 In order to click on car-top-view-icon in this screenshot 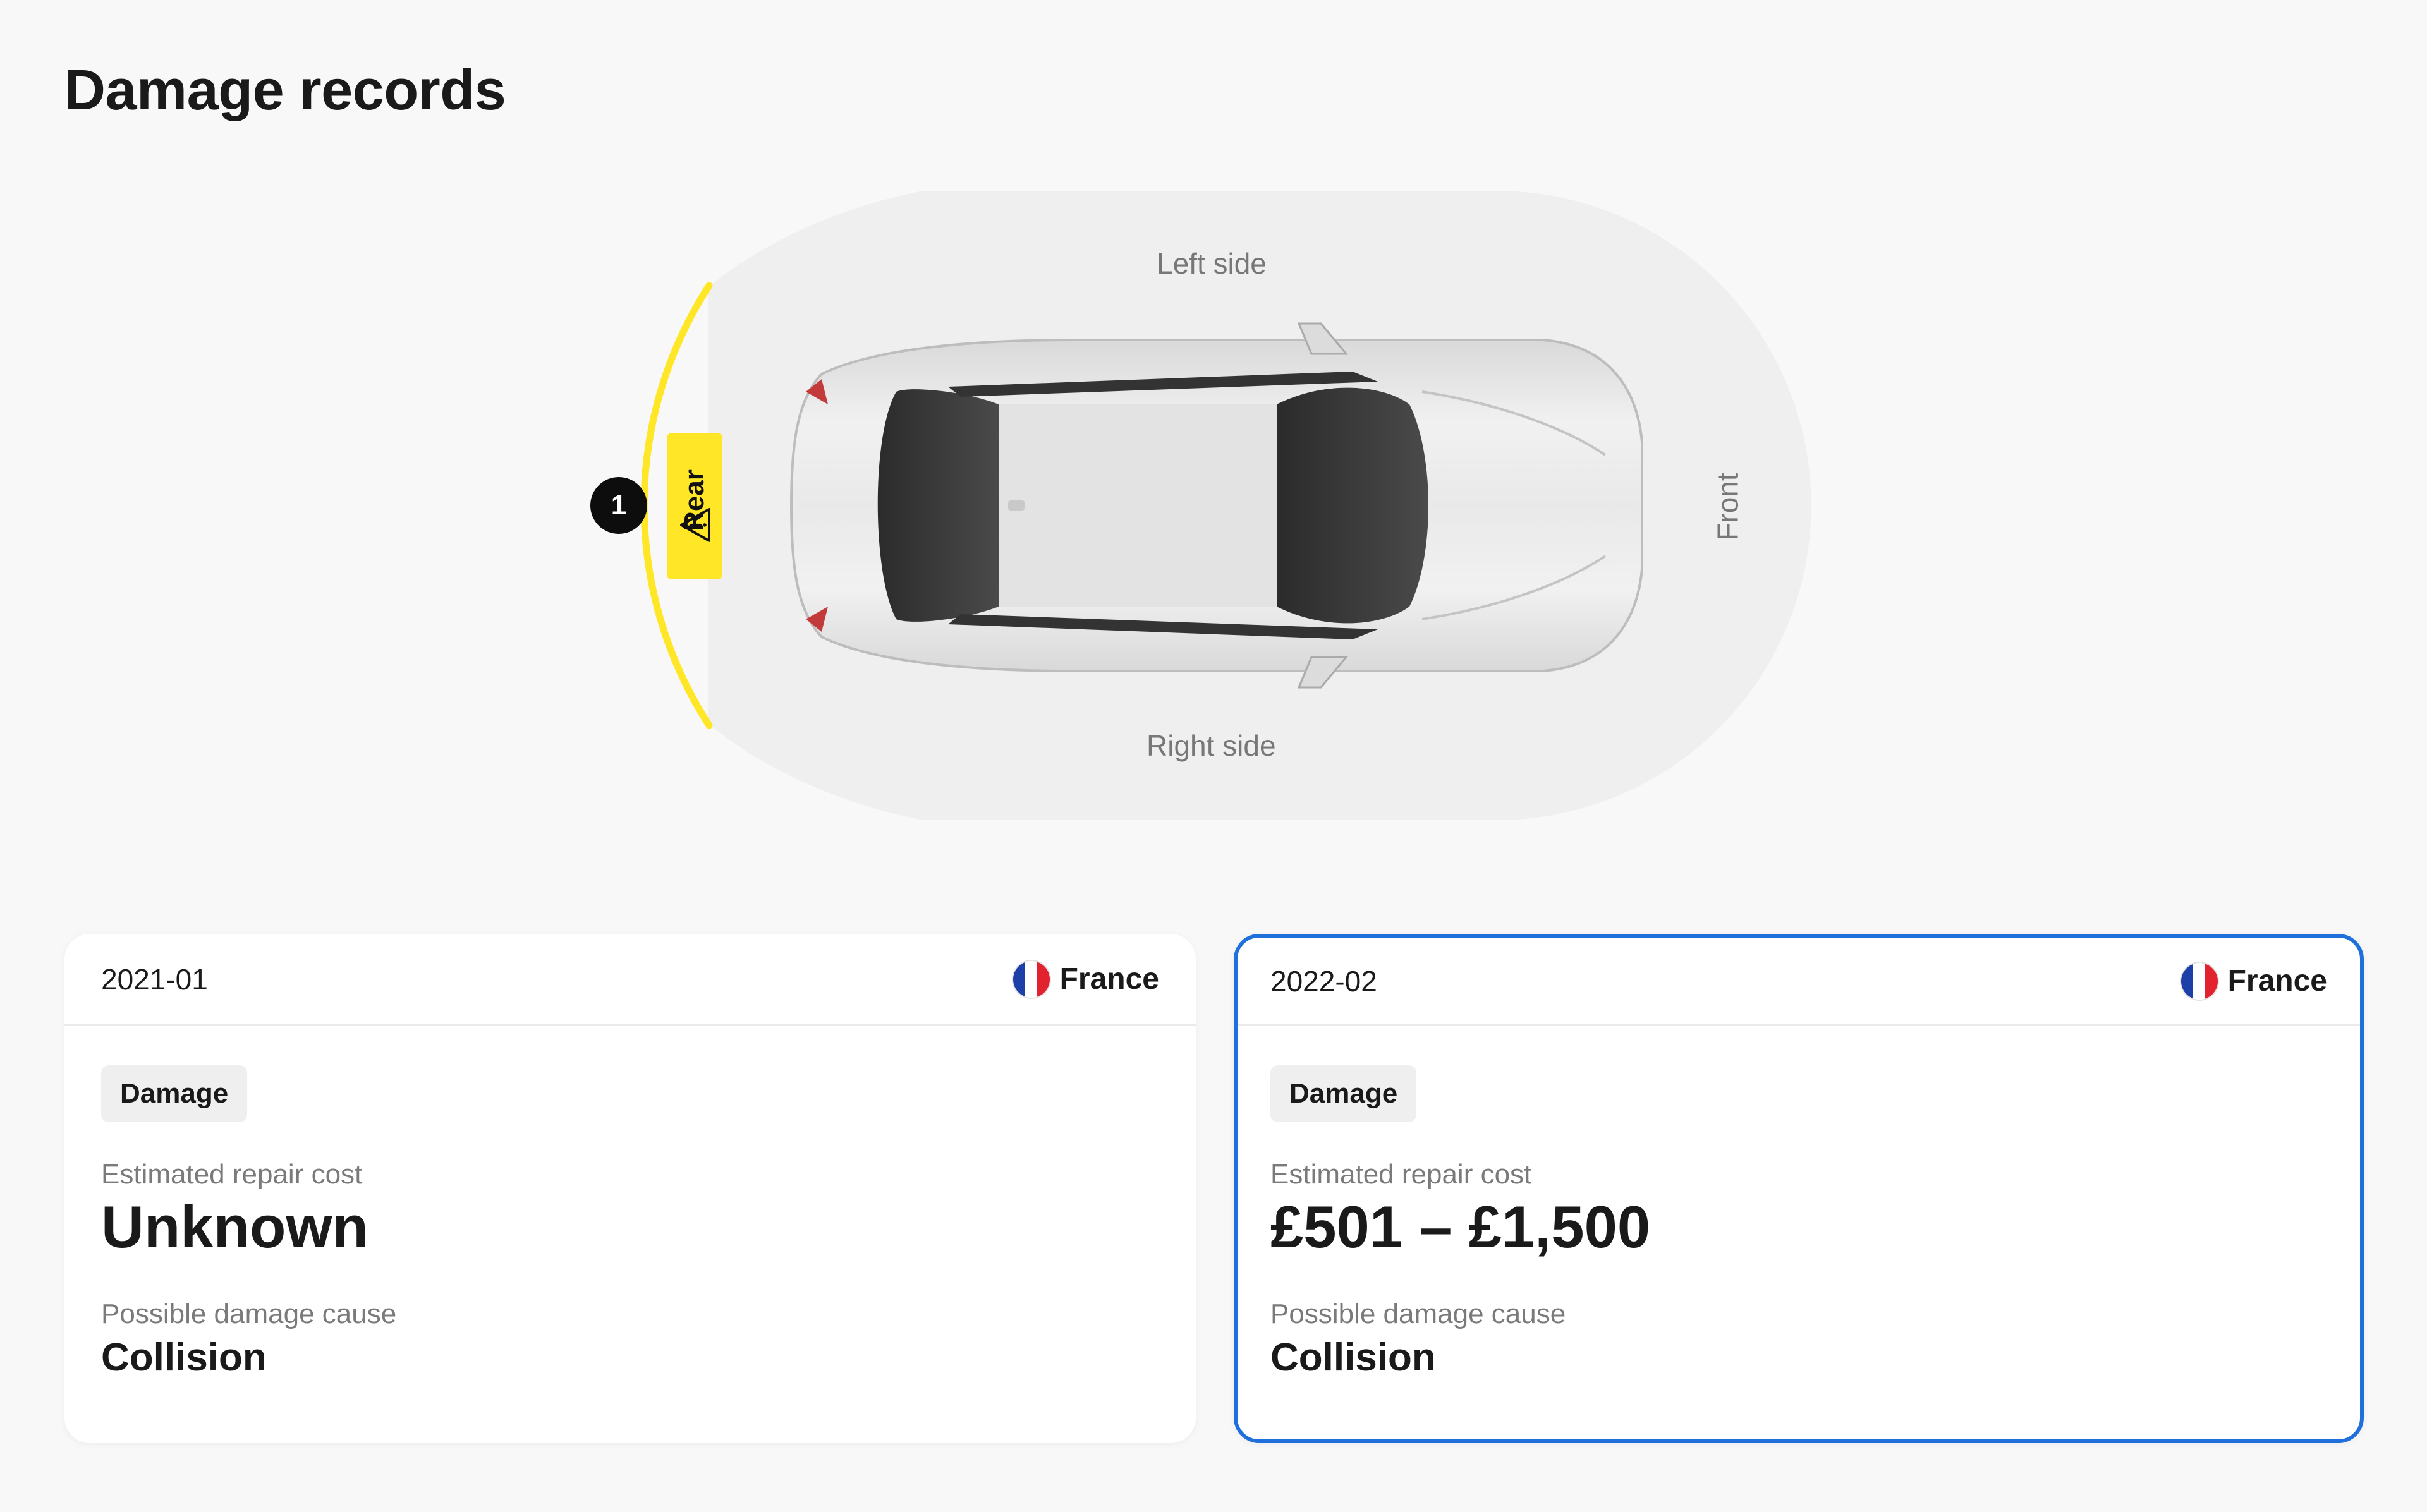, I will do `click(1216, 505)`.